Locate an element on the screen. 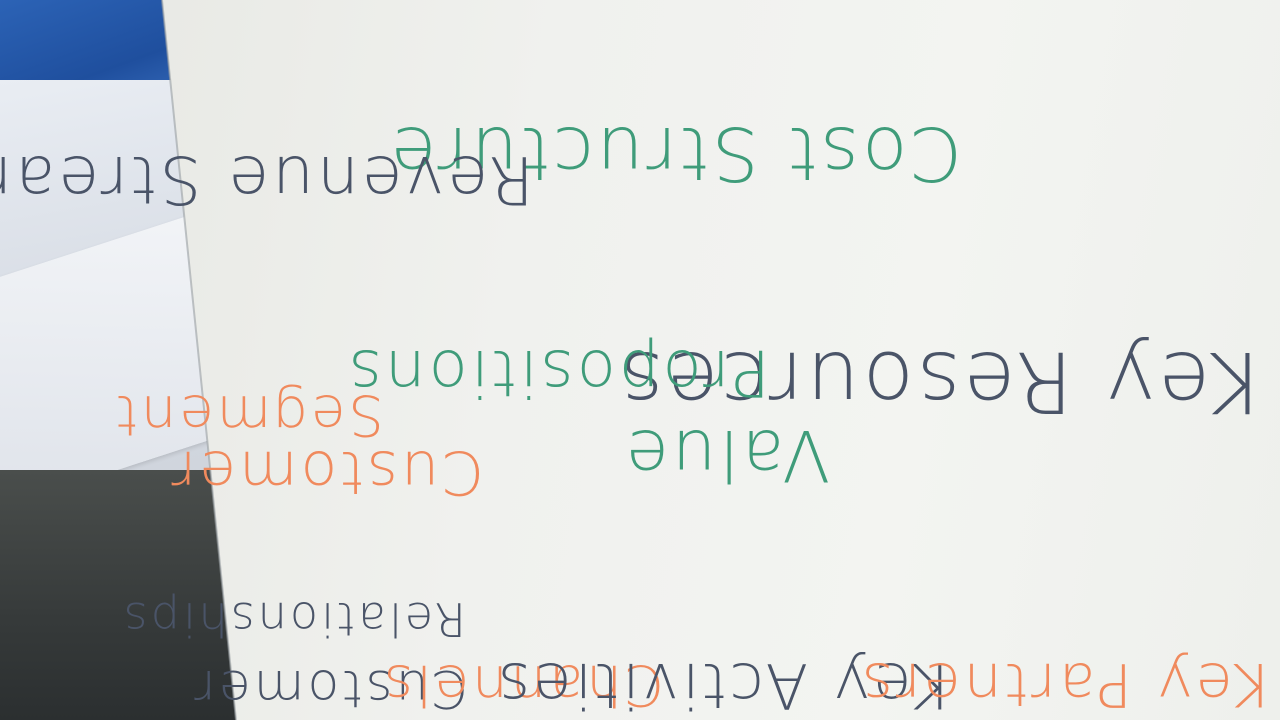 The height and width of the screenshot is (720, 1280). value-propositions-label-line1: Value is located at coordinates (726, 455).